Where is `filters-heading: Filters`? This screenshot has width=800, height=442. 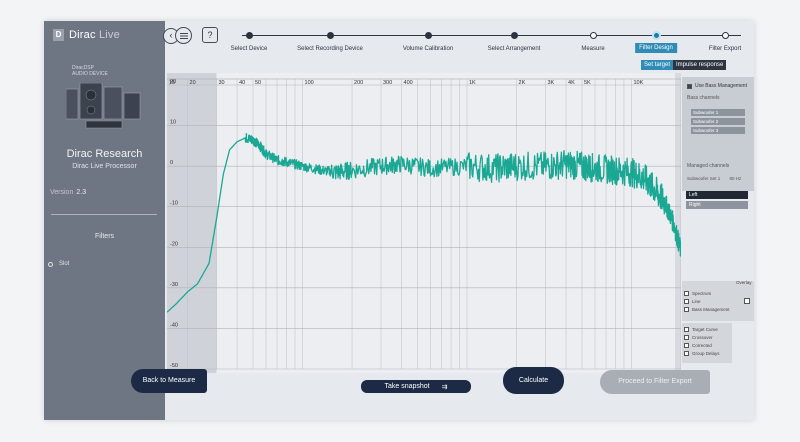 filters-heading: Filters is located at coordinates (104, 236).